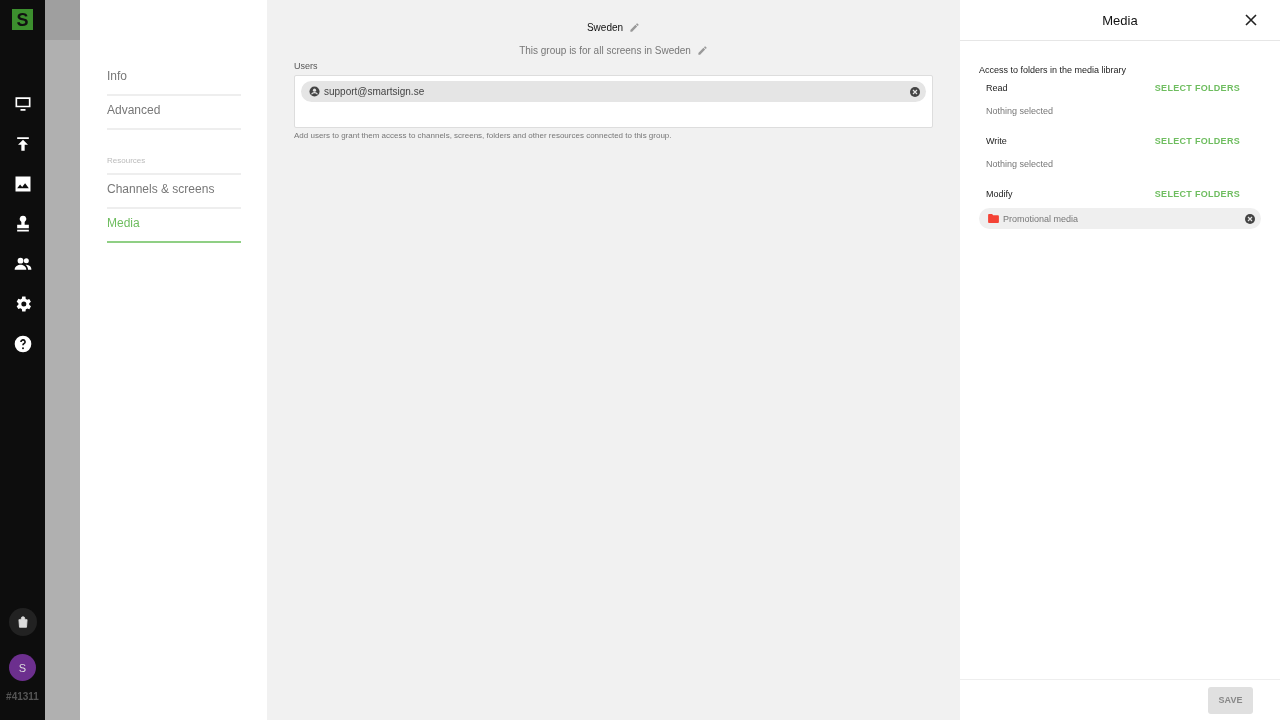 Image resolution: width=1280 pixels, height=720 pixels. Describe the element at coordinates (999, 194) in the screenshot. I see `permission-label: Modify` at that location.